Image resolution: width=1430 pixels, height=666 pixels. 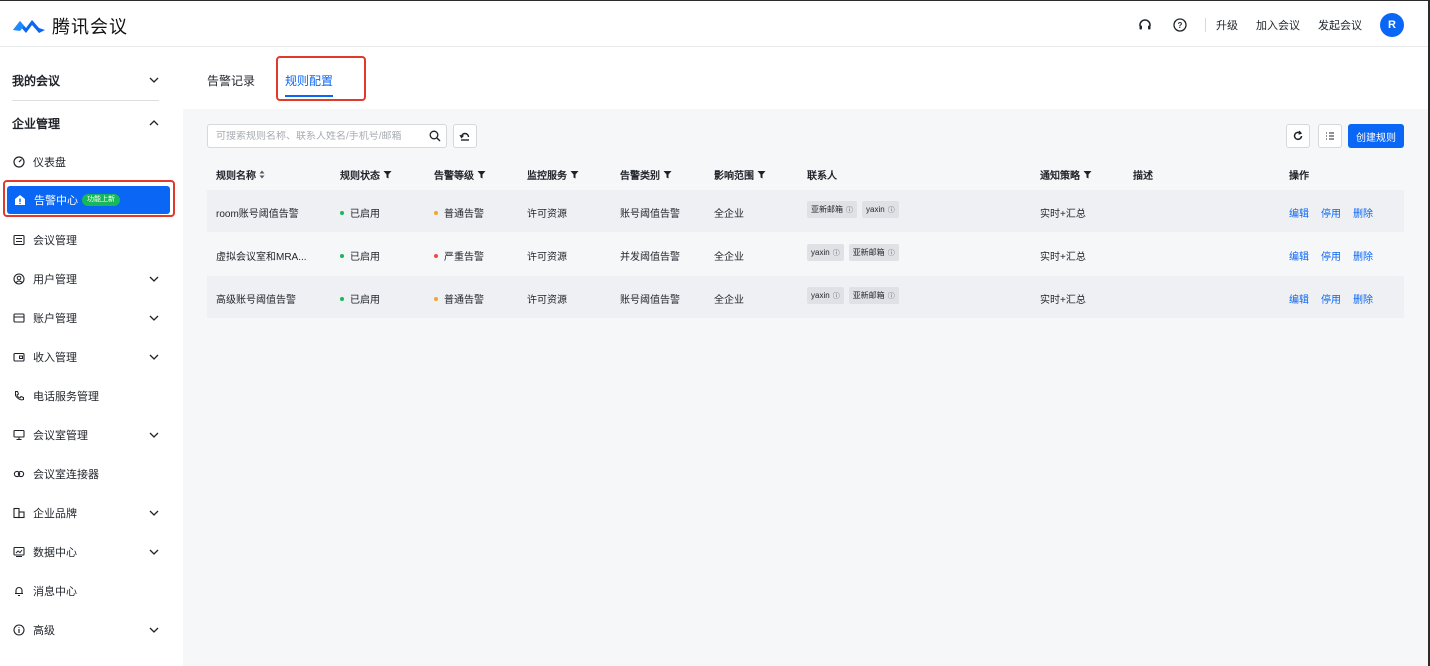 I want to click on sidebar-item-rooms: 会议室管理, so click(x=86, y=435).